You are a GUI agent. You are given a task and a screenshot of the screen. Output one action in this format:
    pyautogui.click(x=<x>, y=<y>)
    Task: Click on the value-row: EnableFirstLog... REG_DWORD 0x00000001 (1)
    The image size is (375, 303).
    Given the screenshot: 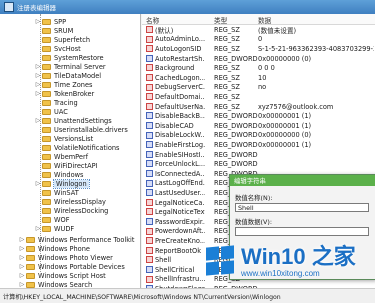 What is the action you would take?
    pyautogui.click(x=258, y=145)
    